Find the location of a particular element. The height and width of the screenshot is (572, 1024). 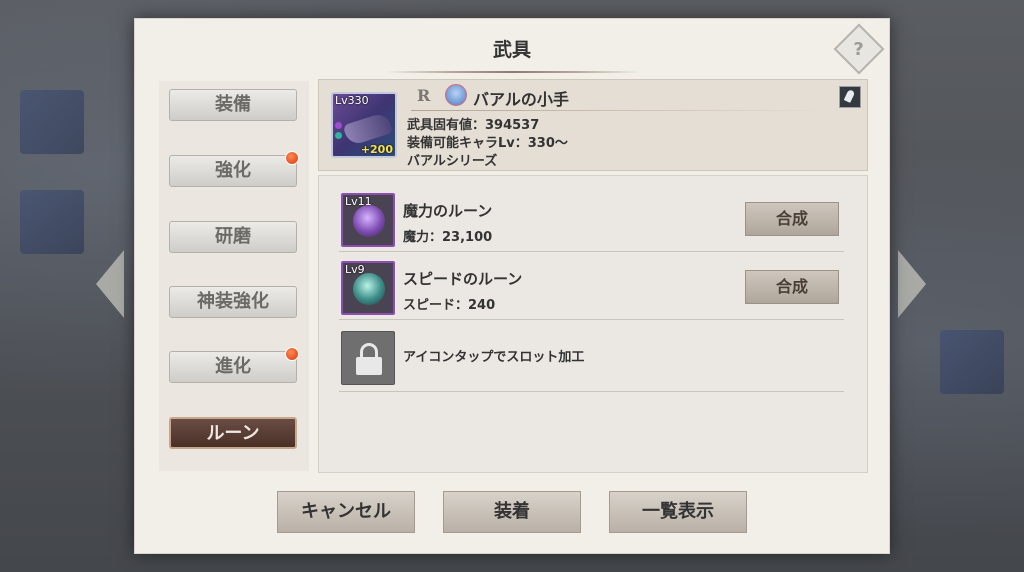

magic-rune-icon: Lv11 is located at coordinates (368, 220).